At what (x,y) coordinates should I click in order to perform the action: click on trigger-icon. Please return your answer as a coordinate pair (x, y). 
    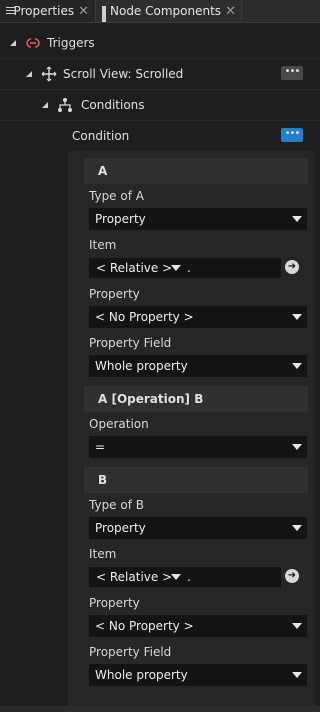
    Looking at the image, I should click on (33, 43).